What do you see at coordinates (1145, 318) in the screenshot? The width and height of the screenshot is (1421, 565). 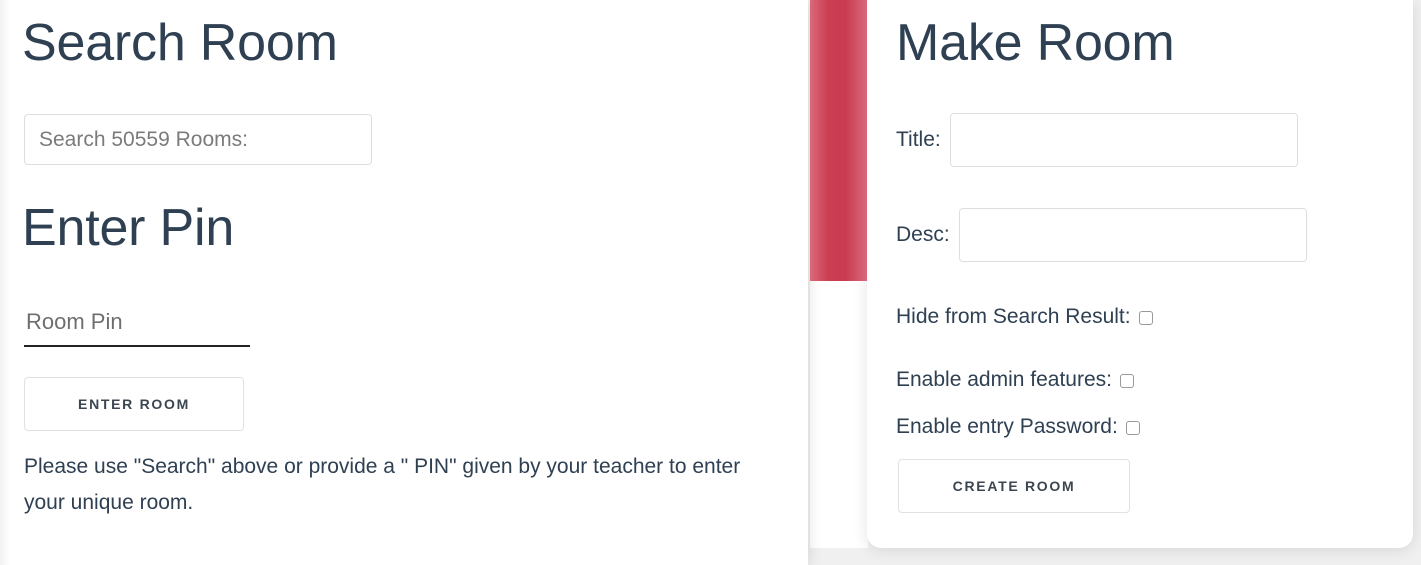 I see `hide-from-search-checkbox` at bounding box center [1145, 318].